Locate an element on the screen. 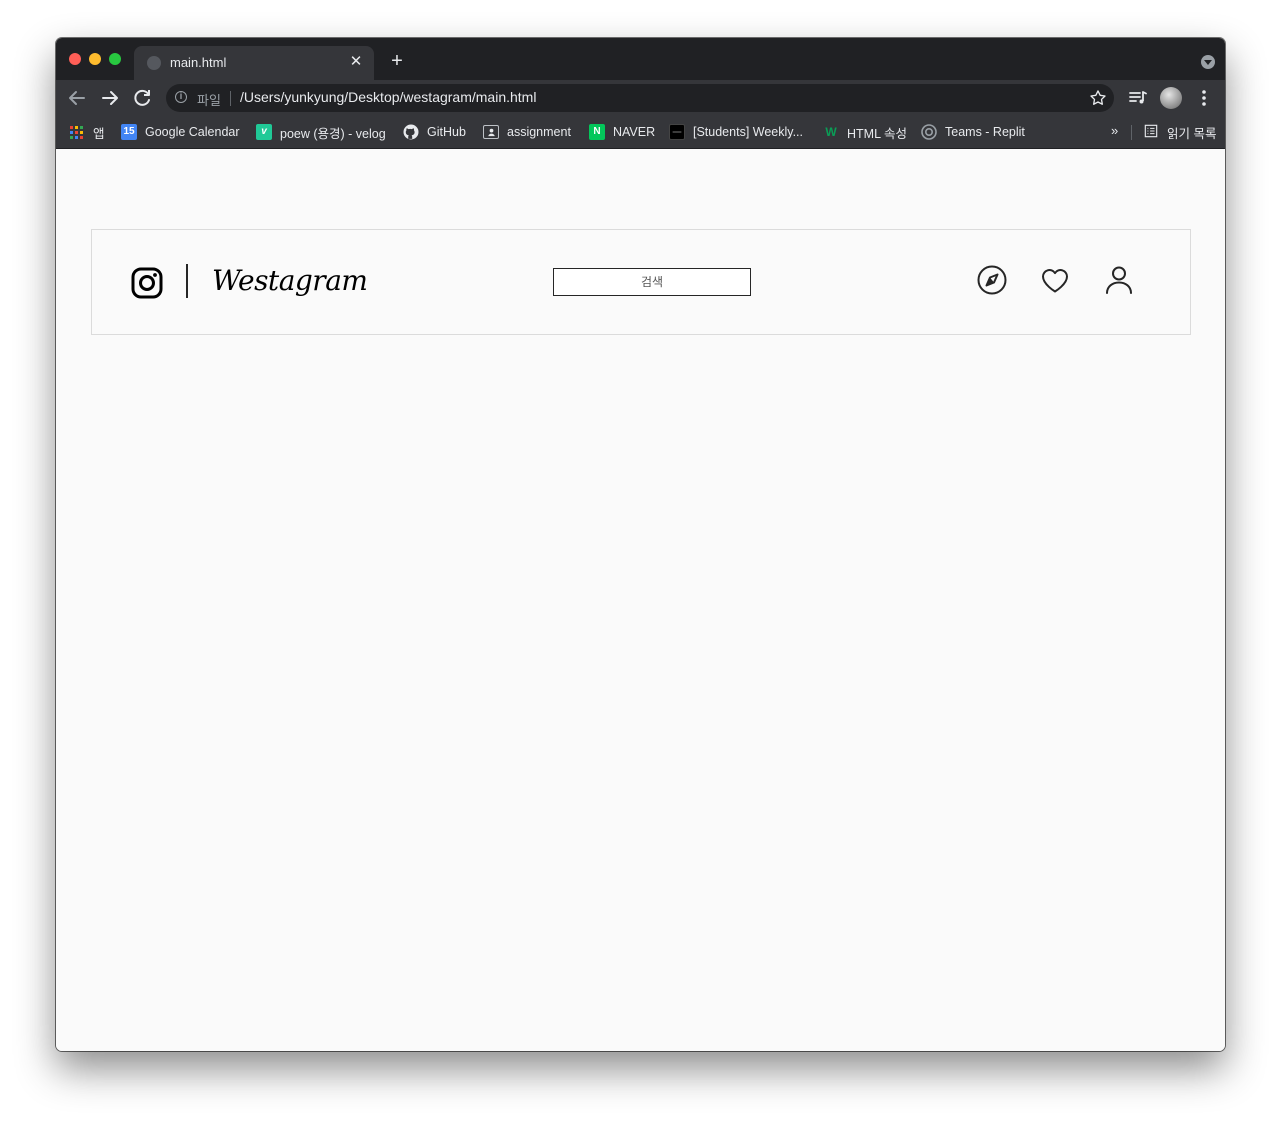 This screenshot has height=1126, width=1281. replit-icon is located at coordinates (929, 132).